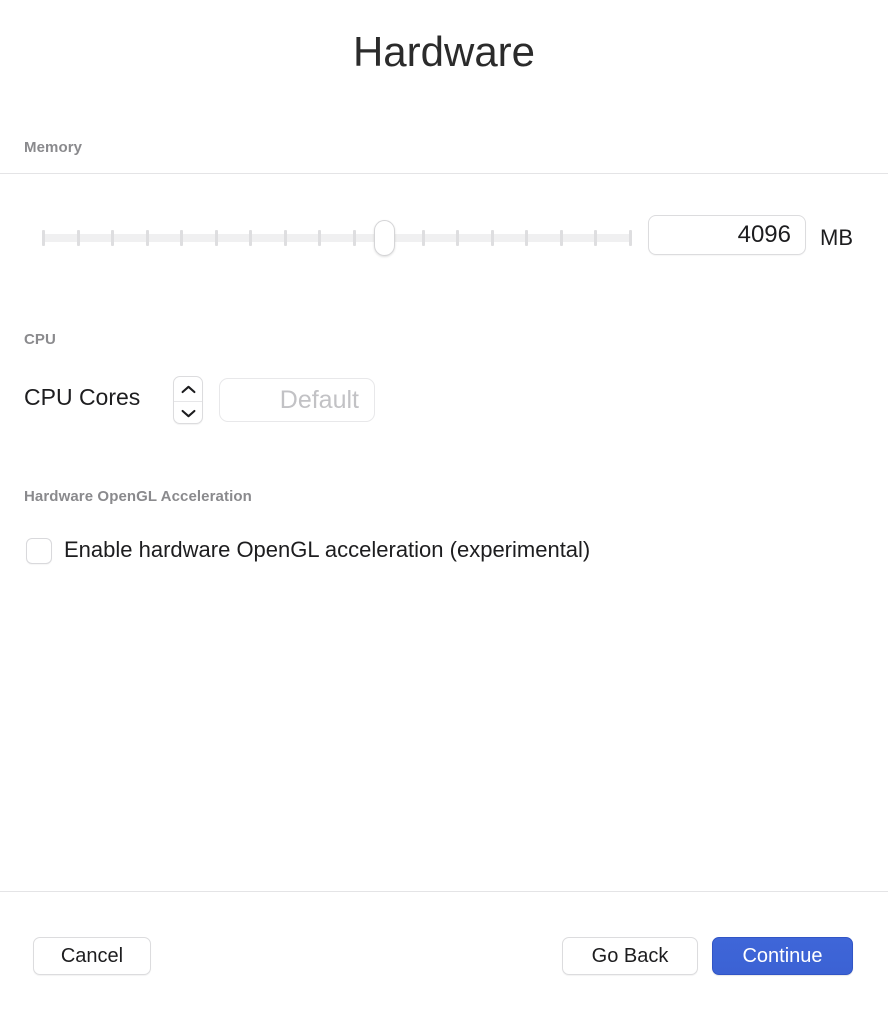 This screenshot has height=1012, width=888. I want to click on footer-divider, so click(444, 891).